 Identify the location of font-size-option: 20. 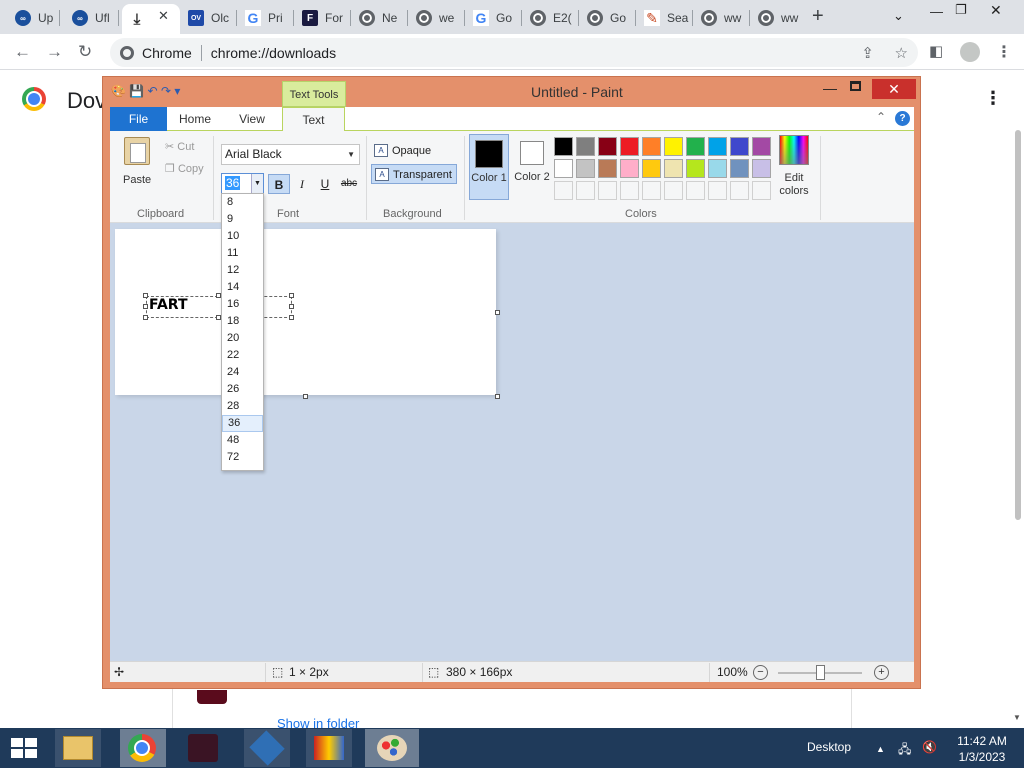
(242, 338).